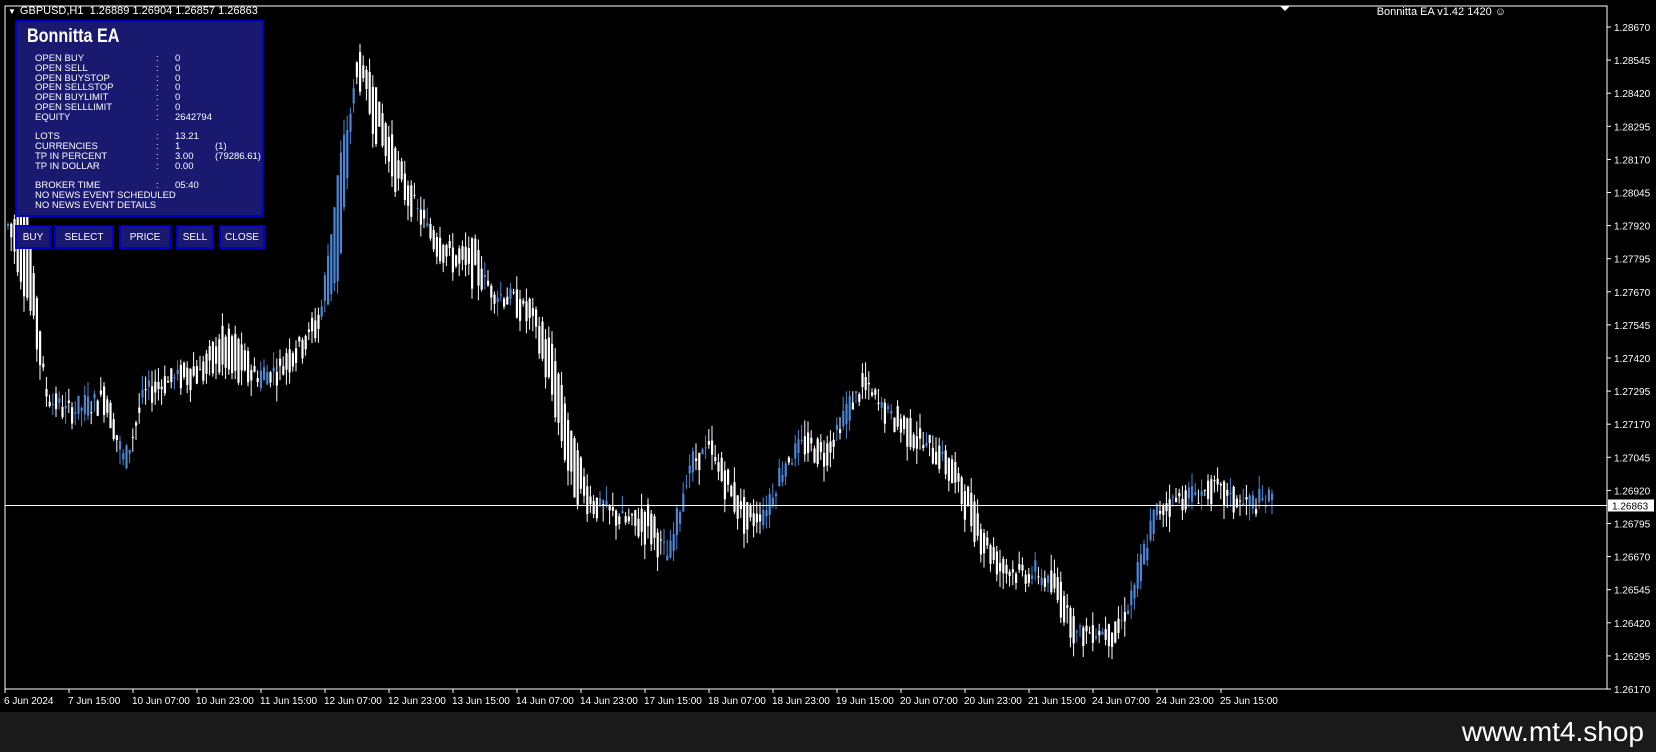 This screenshot has height=752, width=1656. I want to click on y-tick-label: 1.26420, so click(1632, 624).